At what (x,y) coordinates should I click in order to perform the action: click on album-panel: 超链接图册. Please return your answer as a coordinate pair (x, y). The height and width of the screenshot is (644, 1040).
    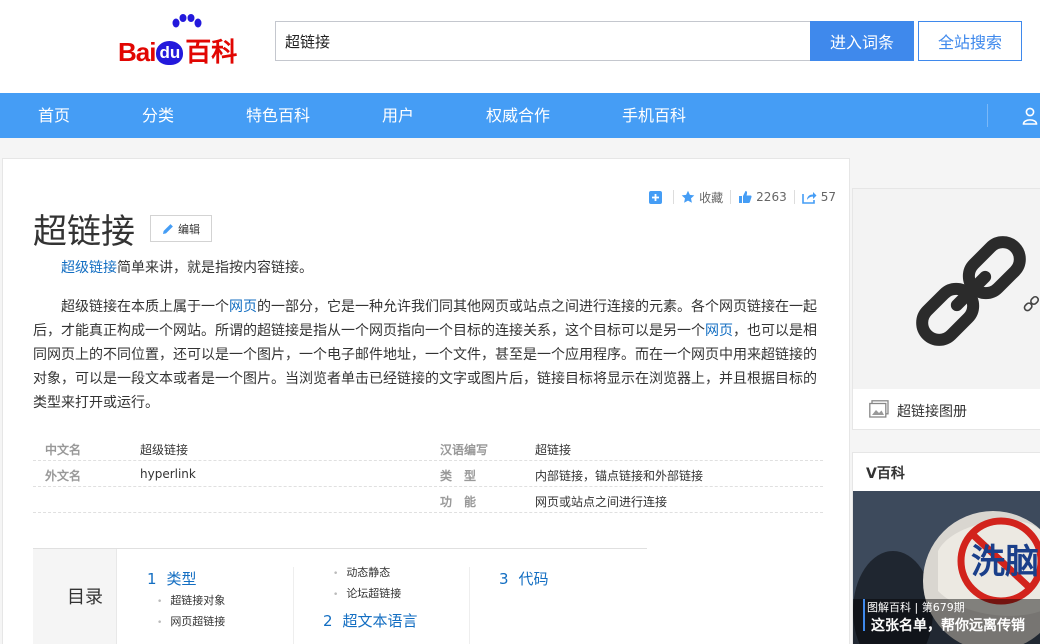
    Looking at the image, I should click on (946, 309).